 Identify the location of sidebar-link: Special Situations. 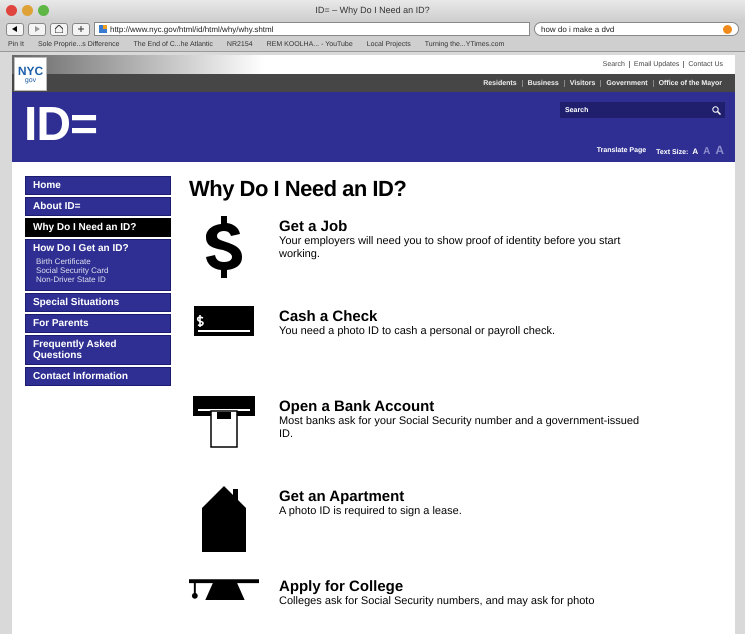
(98, 302).